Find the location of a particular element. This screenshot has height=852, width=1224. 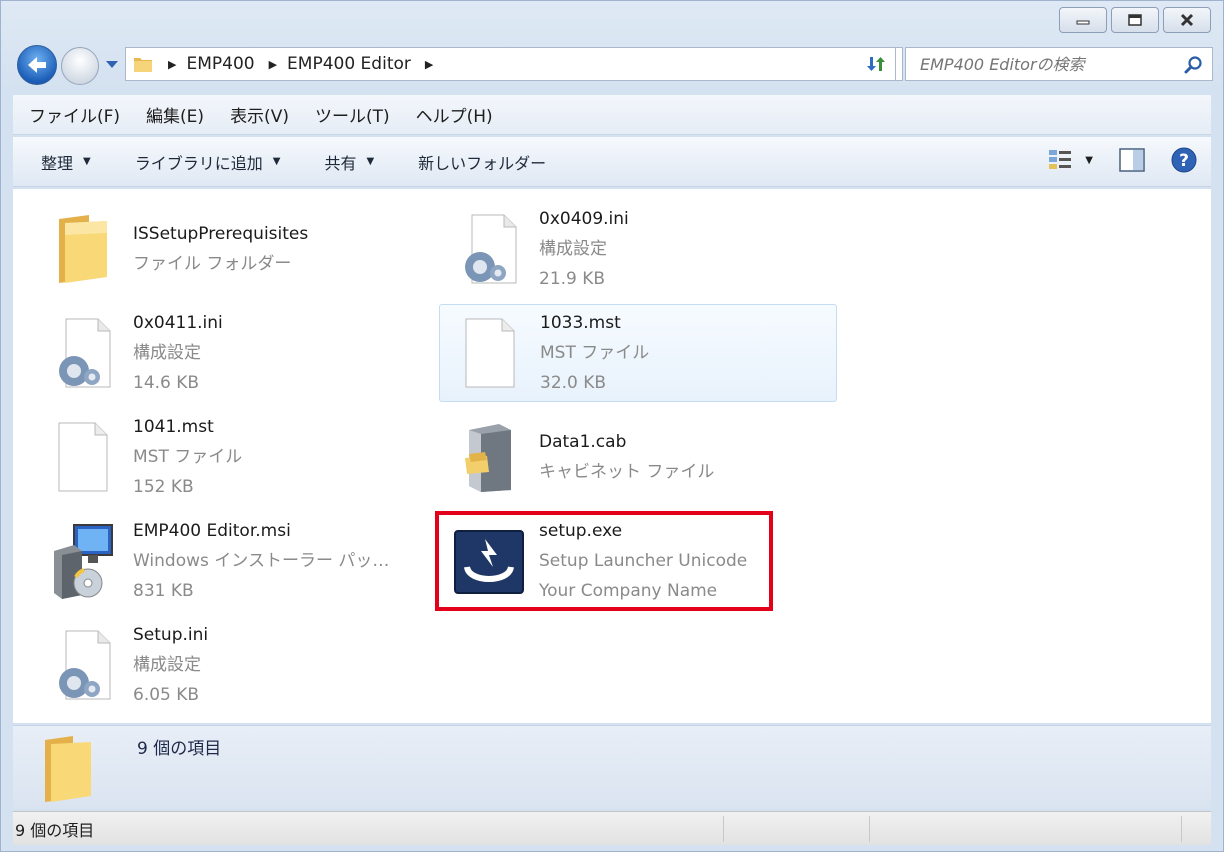

details-pane: 9 個の項目 is located at coordinates (612, 767).